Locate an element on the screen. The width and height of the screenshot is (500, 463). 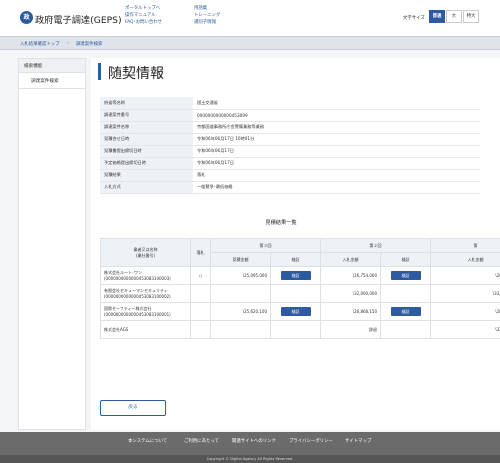
info-label: 見積結果 is located at coordinates (146, 175).